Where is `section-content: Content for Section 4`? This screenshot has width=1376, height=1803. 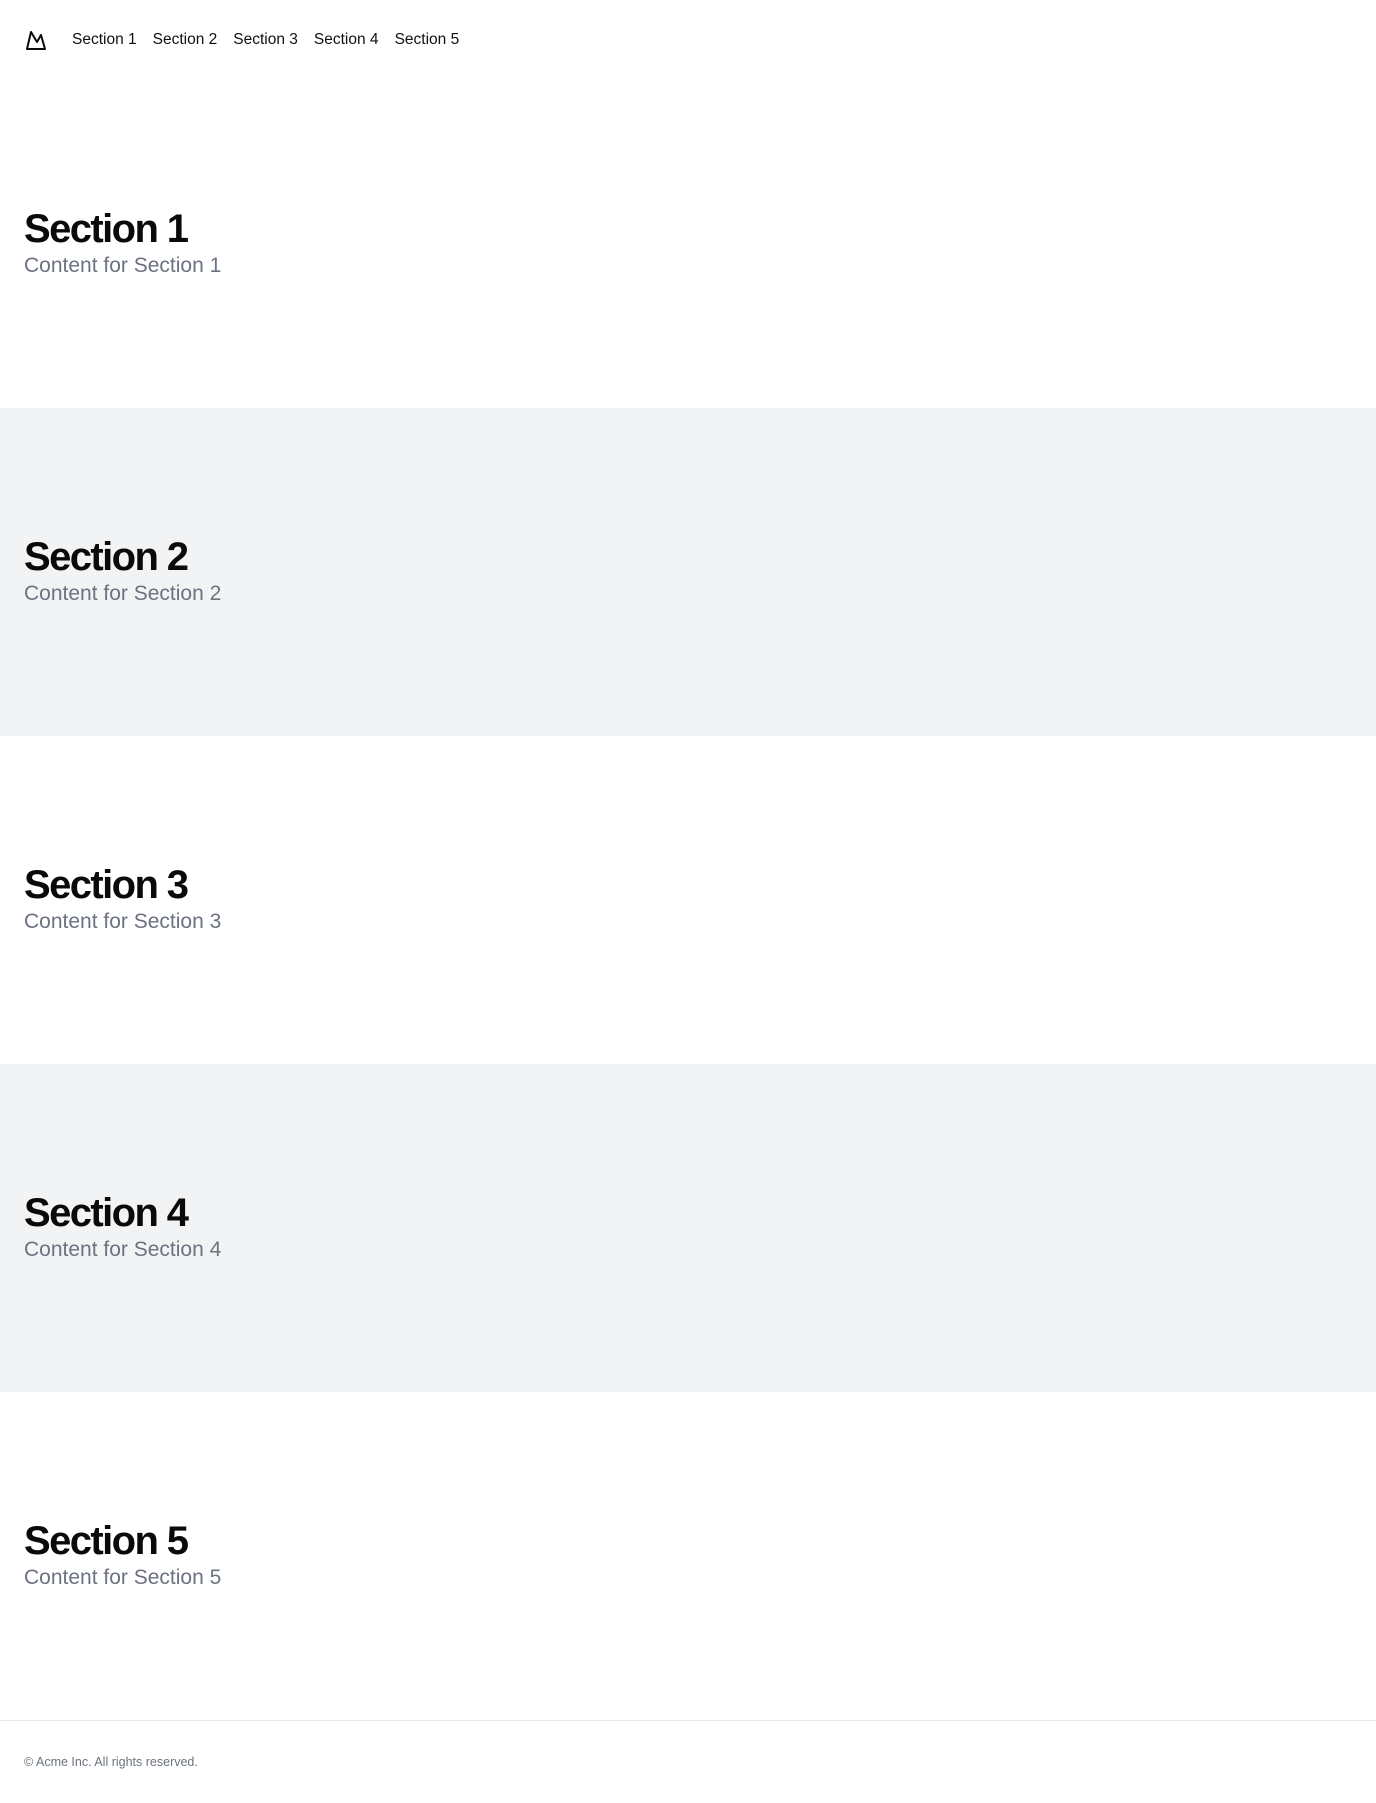 section-content: Content for Section 4 is located at coordinates (123, 1249).